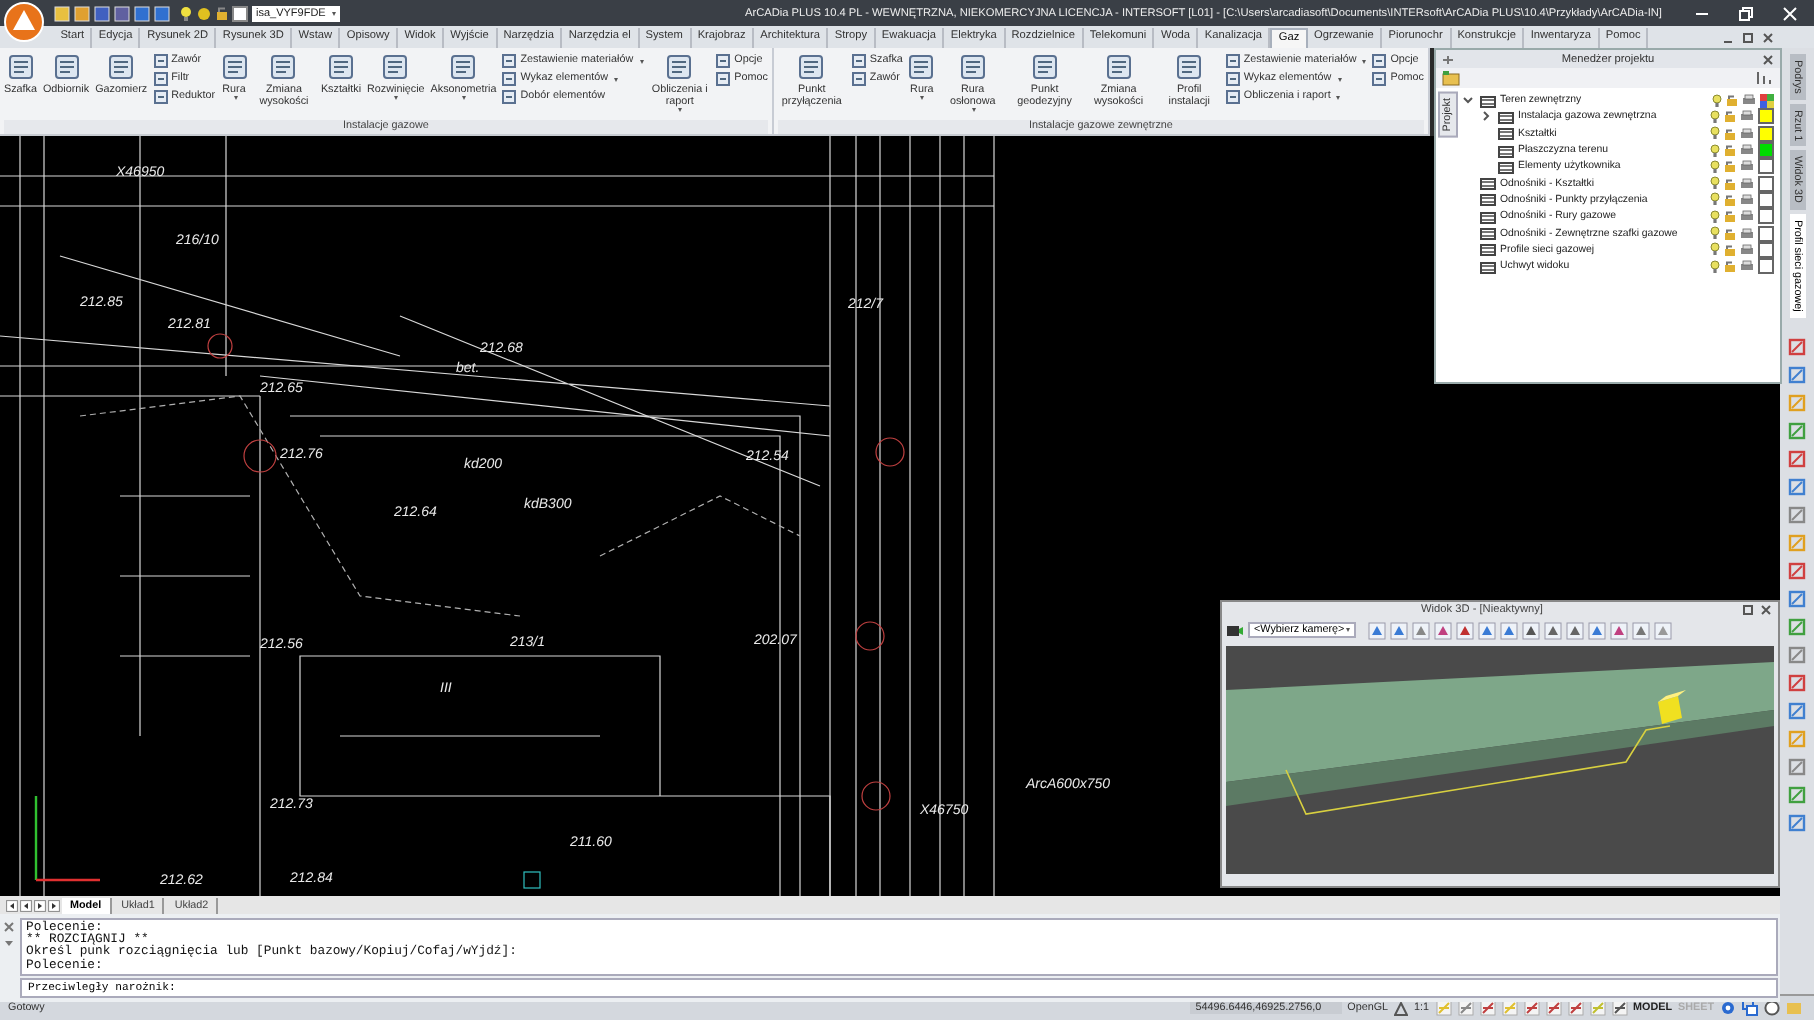  What do you see at coordinates (1750, 1008) in the screenshot?
I see `windows-icon` at bounding box center [1750, 1008].